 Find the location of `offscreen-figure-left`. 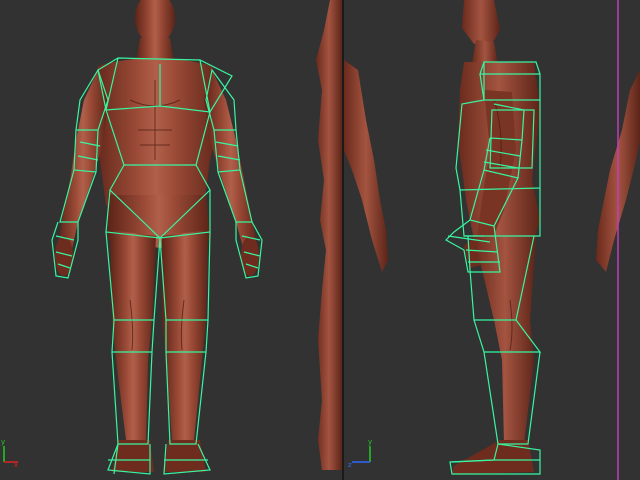

offscreen-figure-left is located at coordinates (366, 166).